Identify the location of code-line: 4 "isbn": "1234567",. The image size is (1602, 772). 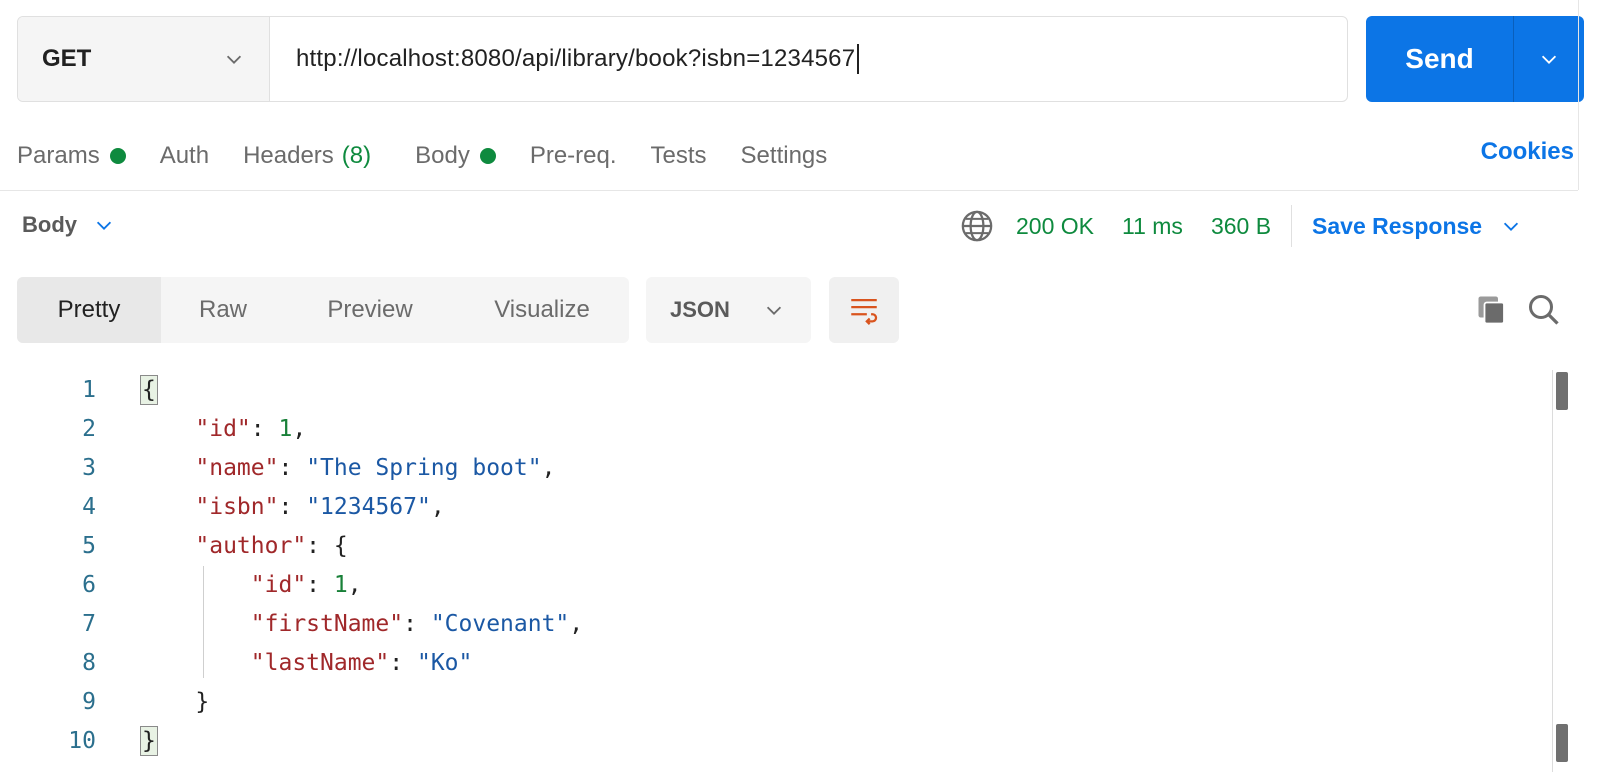
(774, 506).